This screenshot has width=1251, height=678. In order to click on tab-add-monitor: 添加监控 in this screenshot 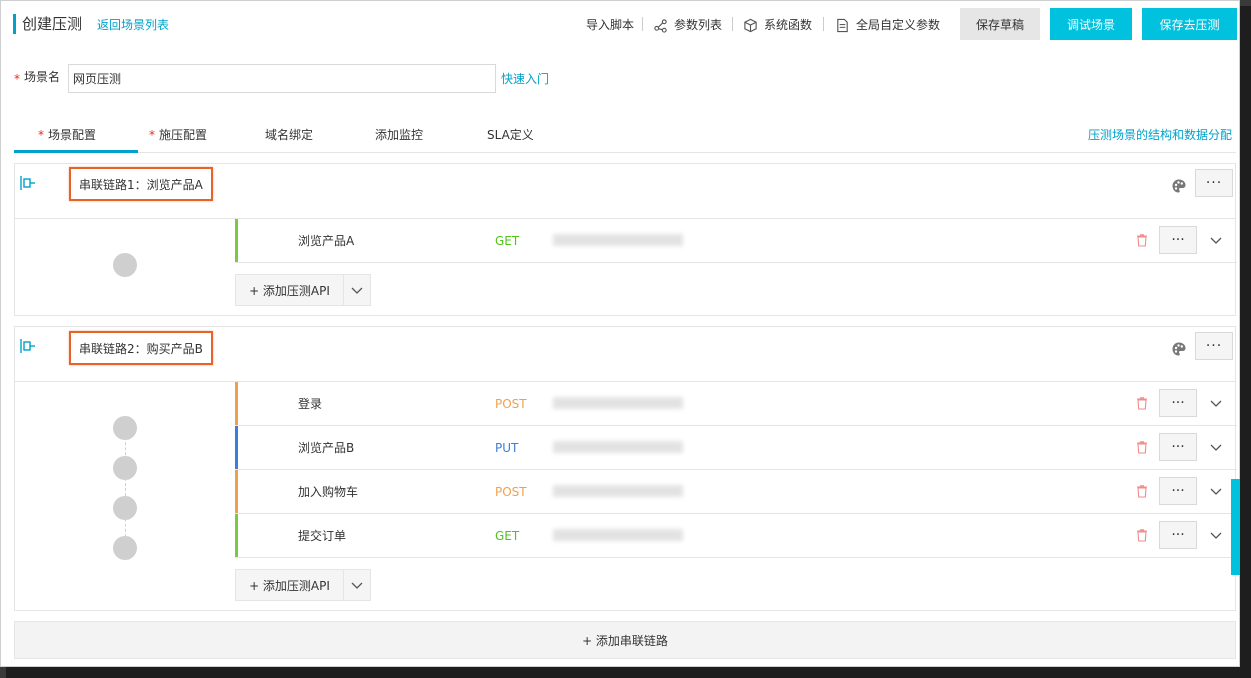, I will do `click(399, 135)`.